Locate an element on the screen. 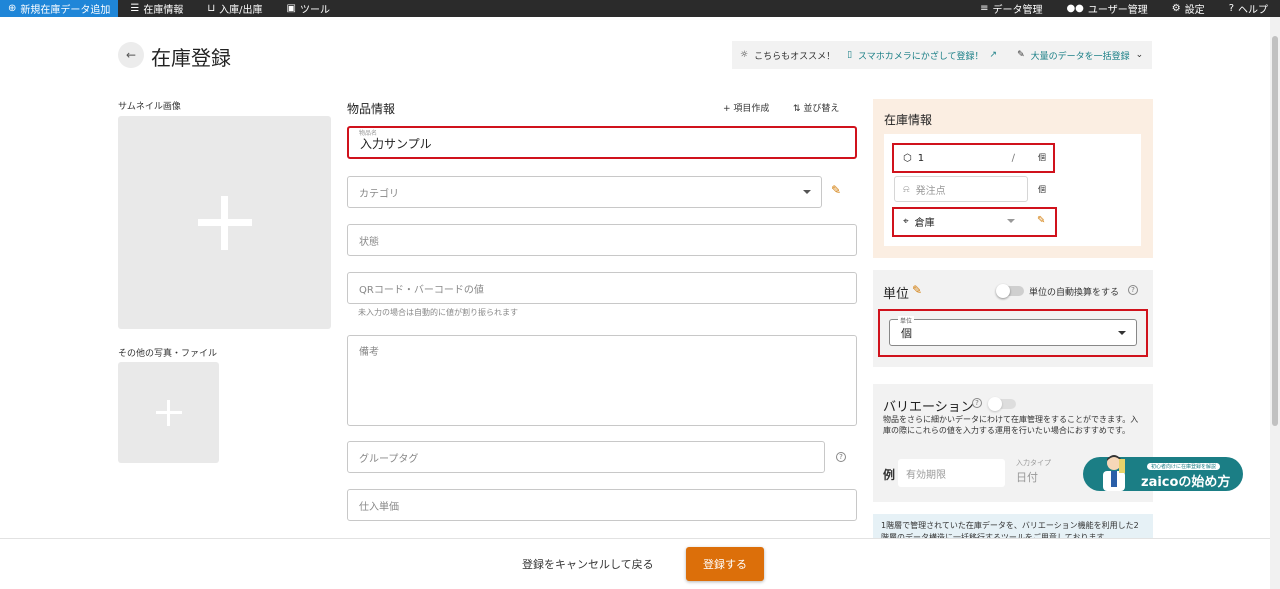 This screenshot has height=589, width=1280. unit-wand-icon: ✎ is located at coordinates (917, 290).